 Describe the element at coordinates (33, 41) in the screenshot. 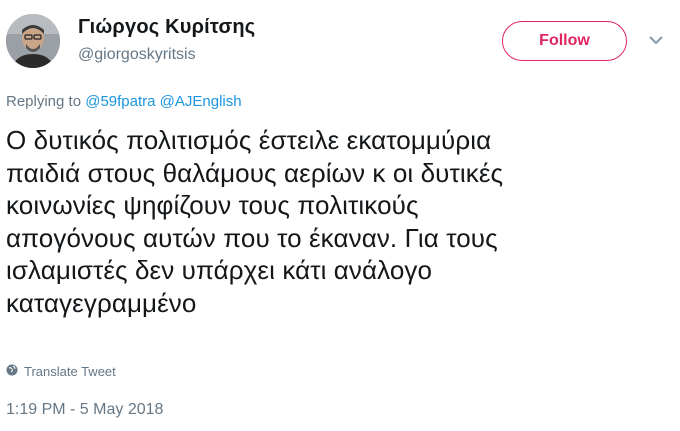

I see `avatar` at that location.